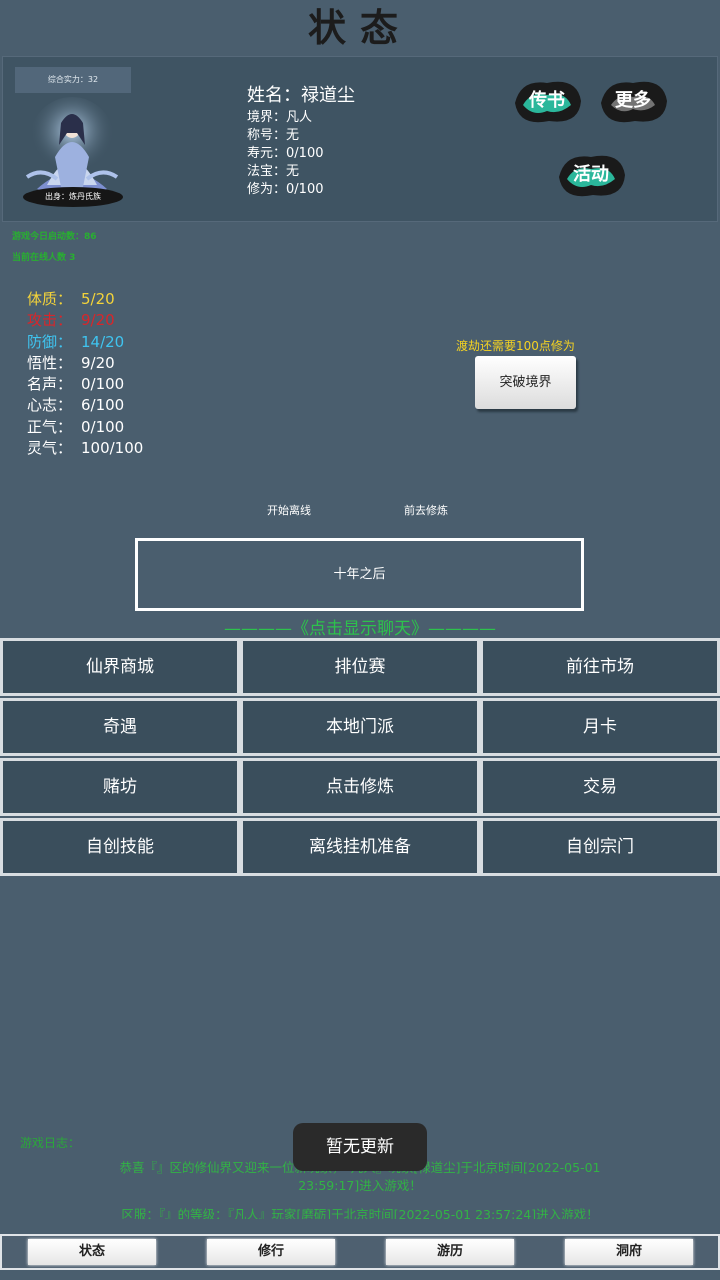 This screenshot has height=1280, width=720. What do you see at coordinates (50, 1143) in the screenshot?
I see `game-log-title: 游戏日志：` at bounding box center [50, 1143].